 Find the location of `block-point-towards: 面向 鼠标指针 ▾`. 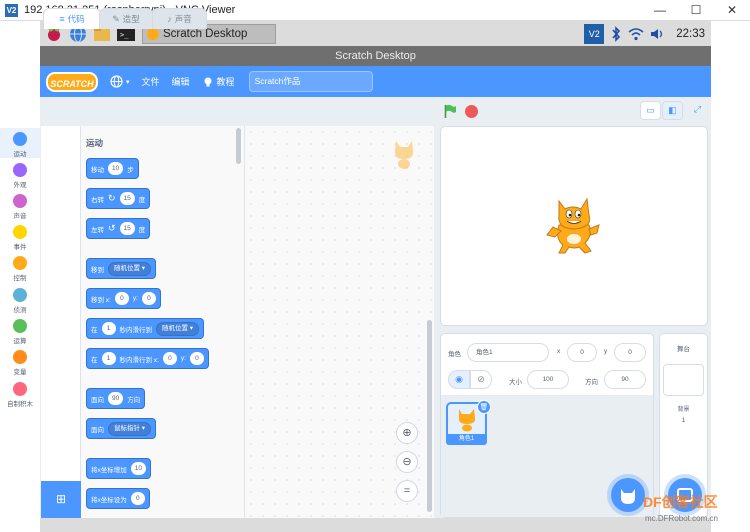

block-point-towards: 面向 鼠标指针 ▾ is located at coordinates (121, 428).